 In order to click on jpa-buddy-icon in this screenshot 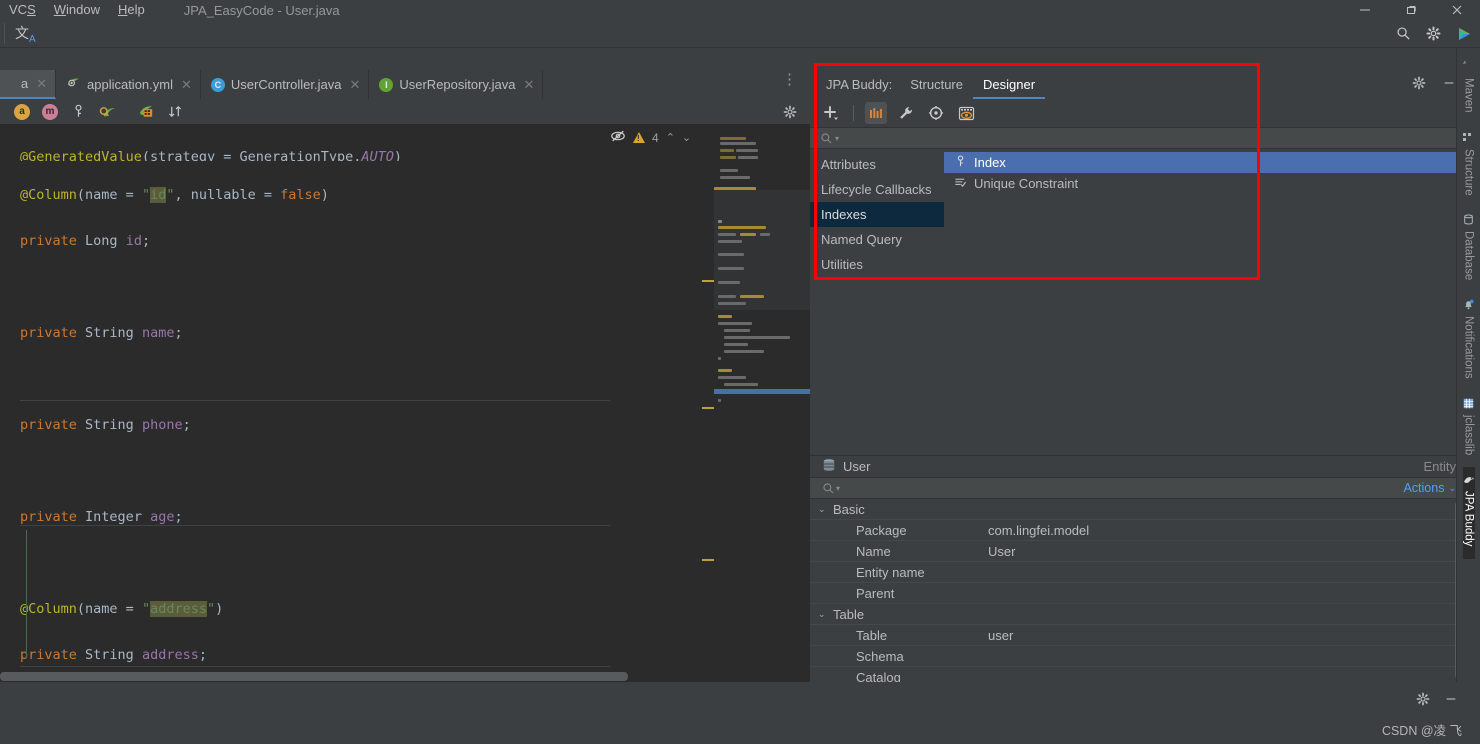, I will do `click(1469, 480)`.